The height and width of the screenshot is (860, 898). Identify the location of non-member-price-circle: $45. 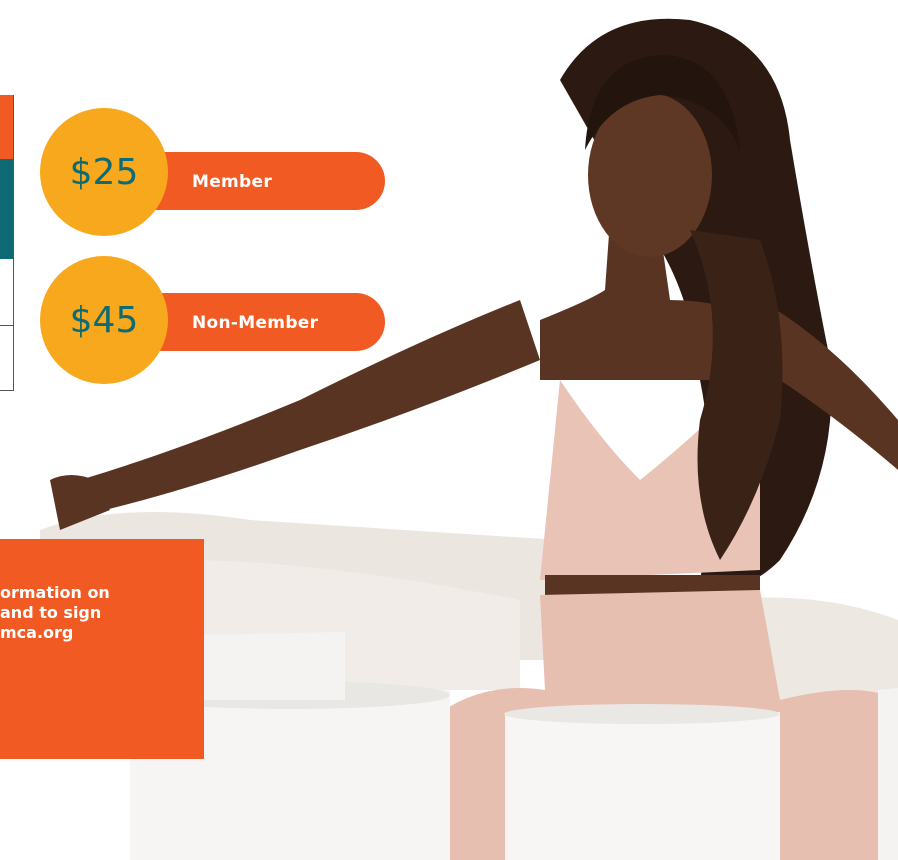
(104, 320).